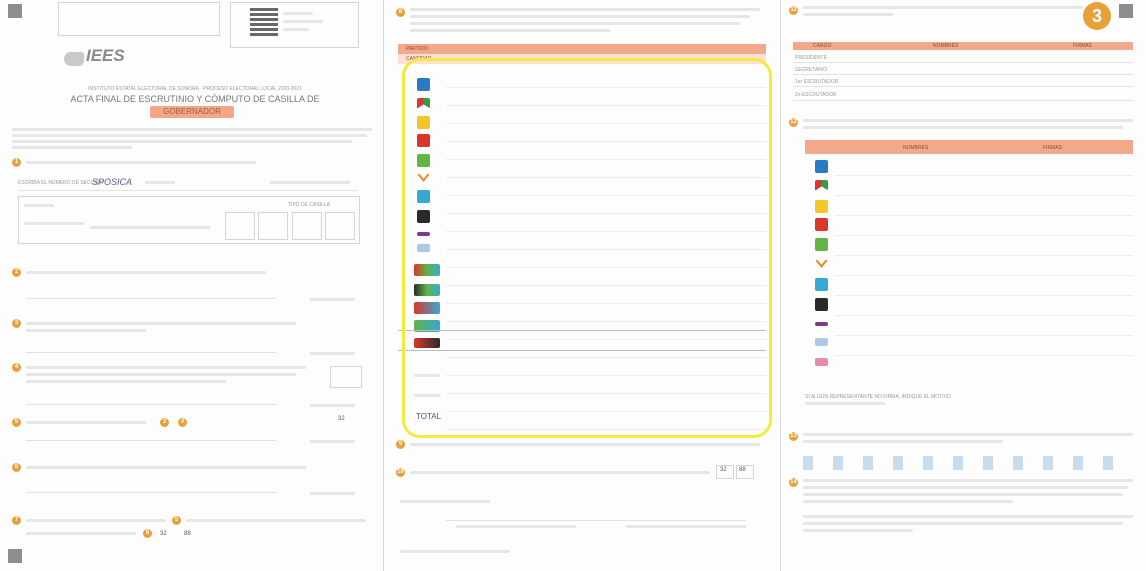 This screenshot has width=1146, height=571. I want to click on seccion-value: SPOSICA, so click(112, 182).